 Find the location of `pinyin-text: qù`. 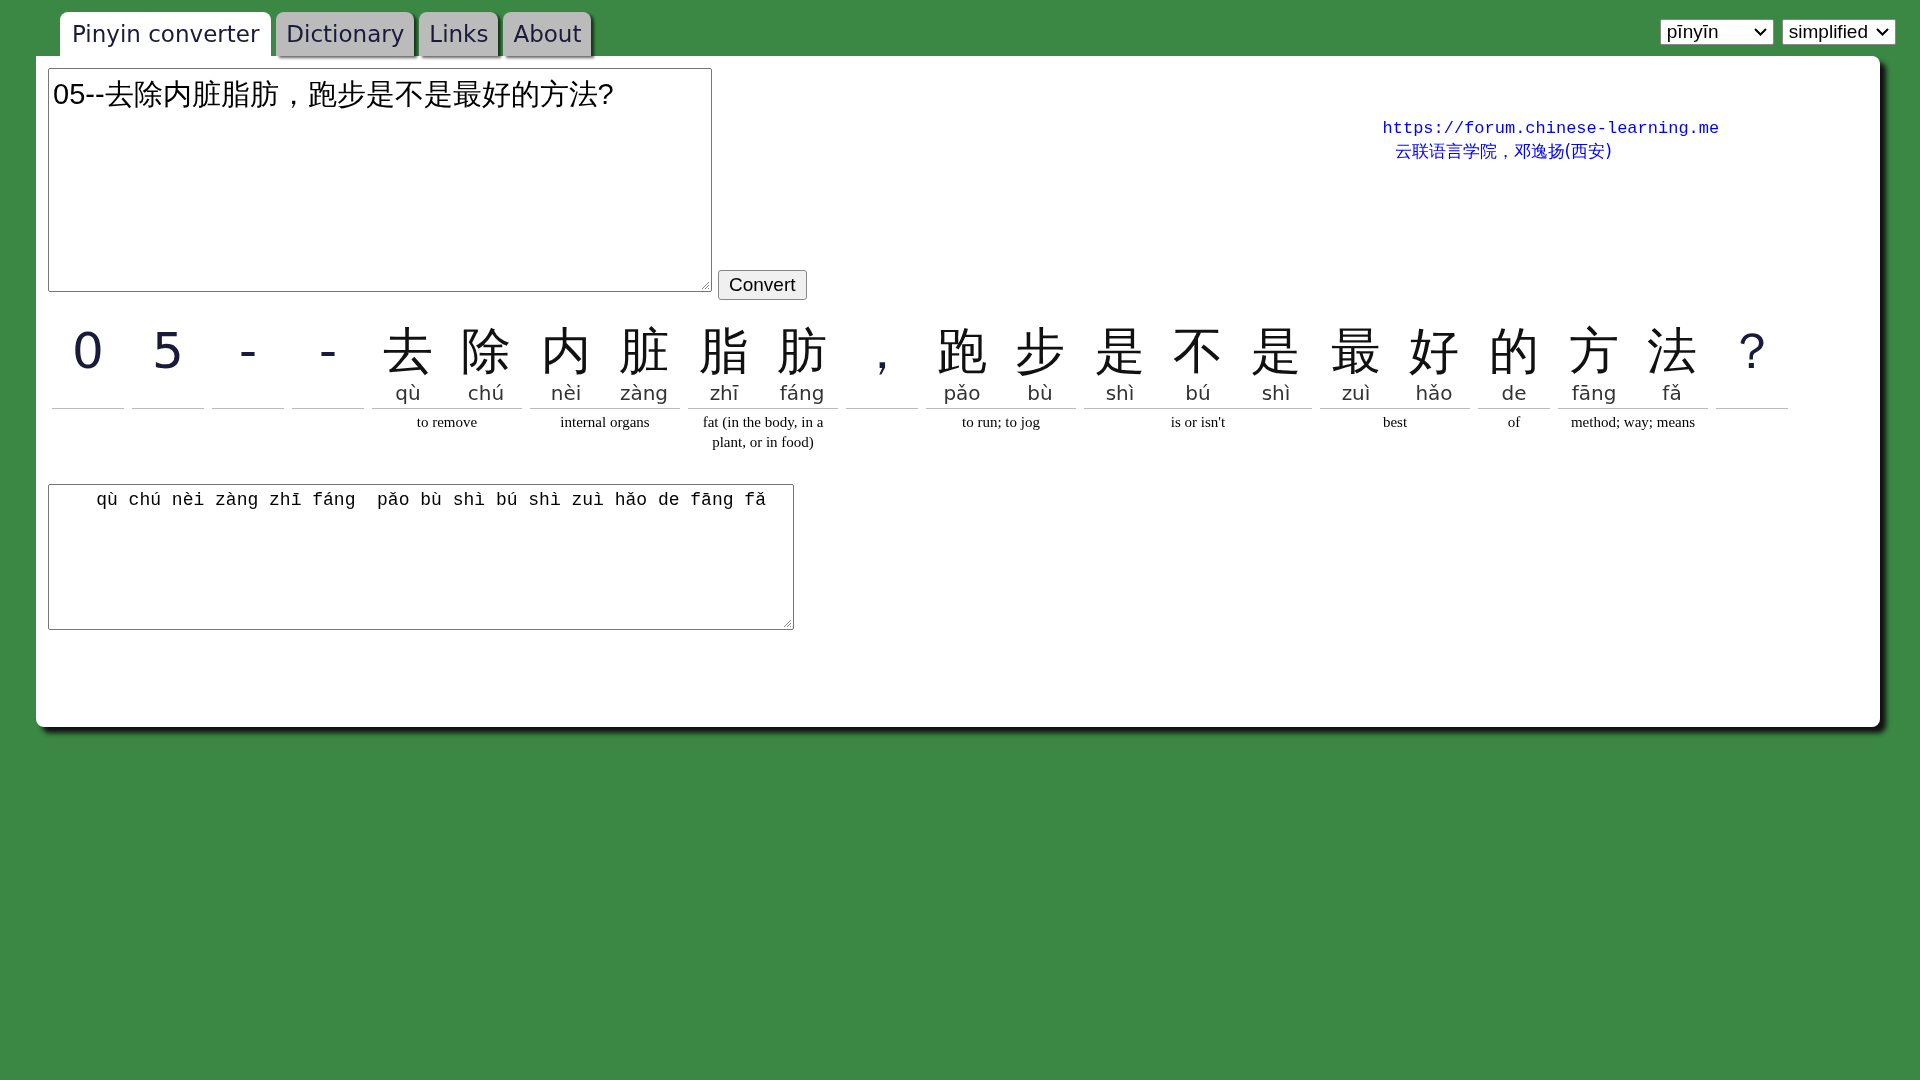

pinyin-text: qù is located at coordinates (408, 393).